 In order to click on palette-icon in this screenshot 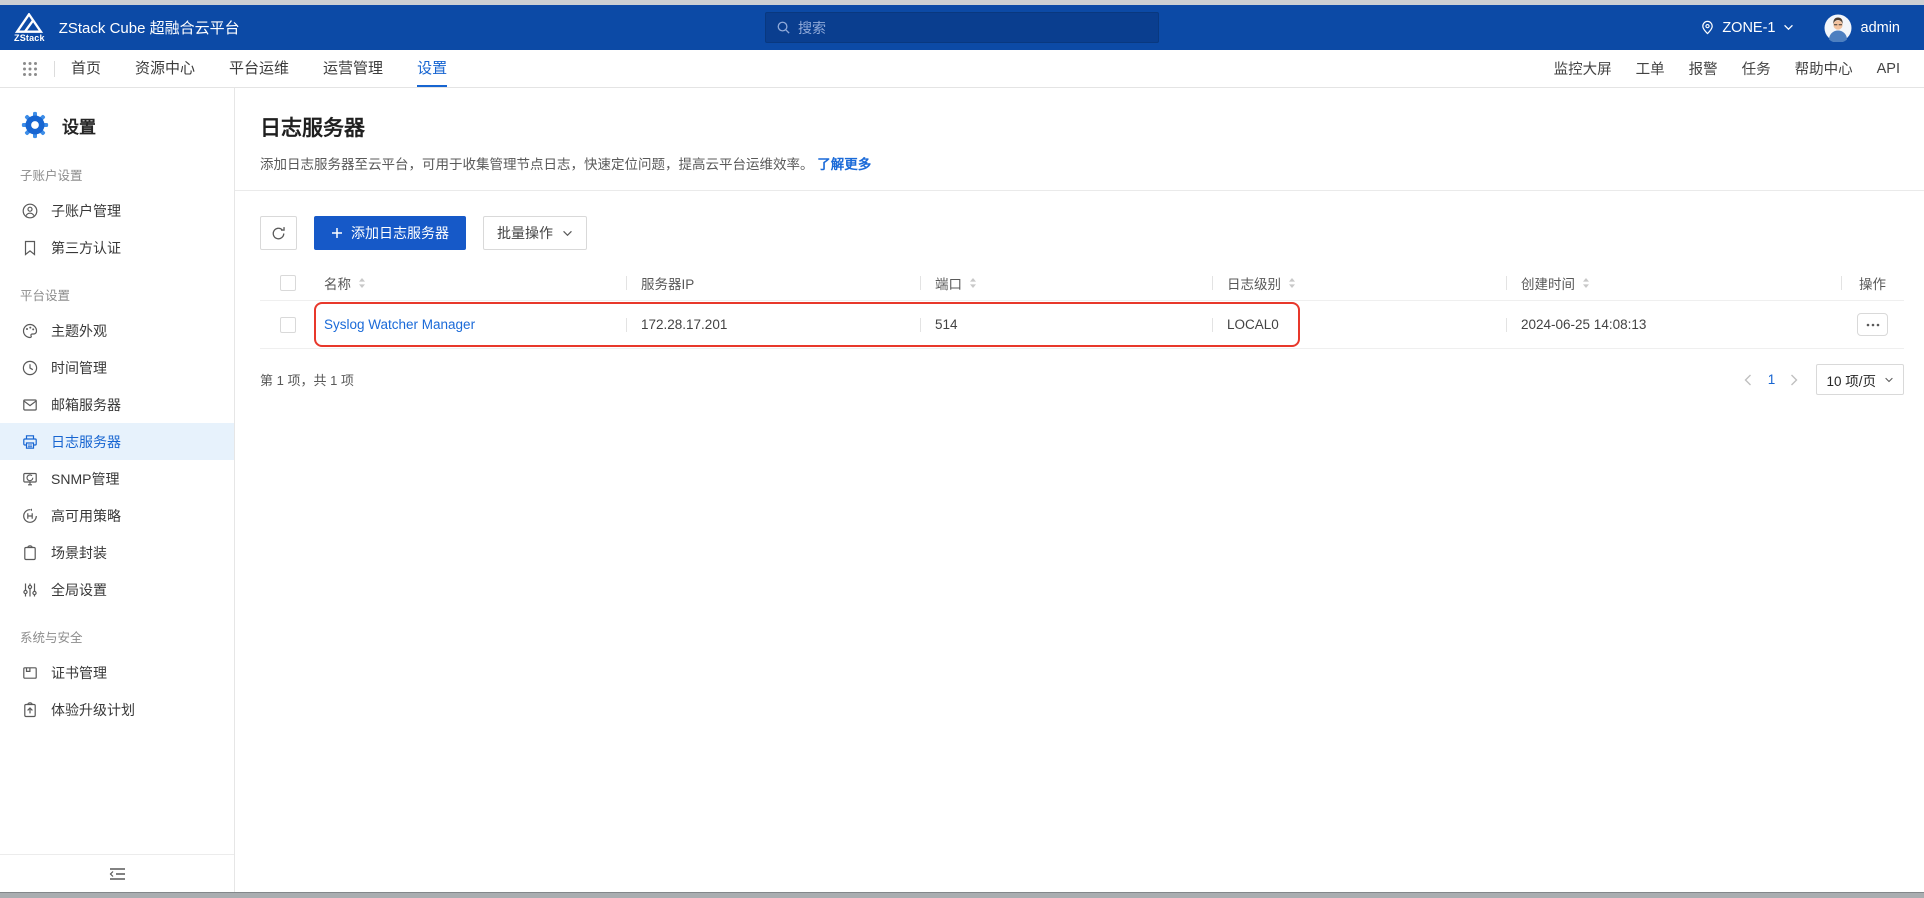, I will do `click(30, 330)`.